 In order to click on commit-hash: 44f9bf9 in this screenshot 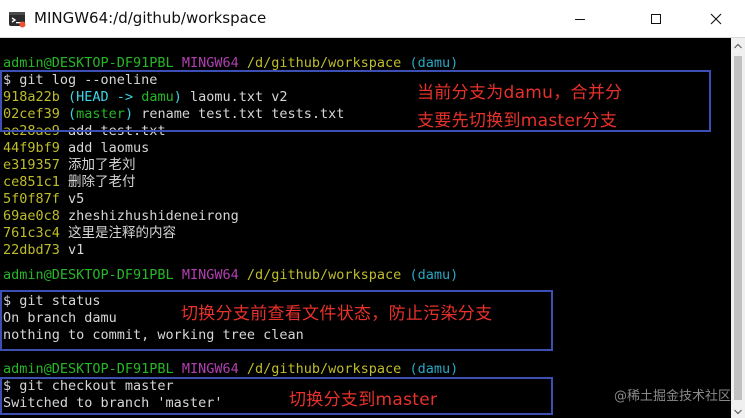, I will do `click(31, 148)`.